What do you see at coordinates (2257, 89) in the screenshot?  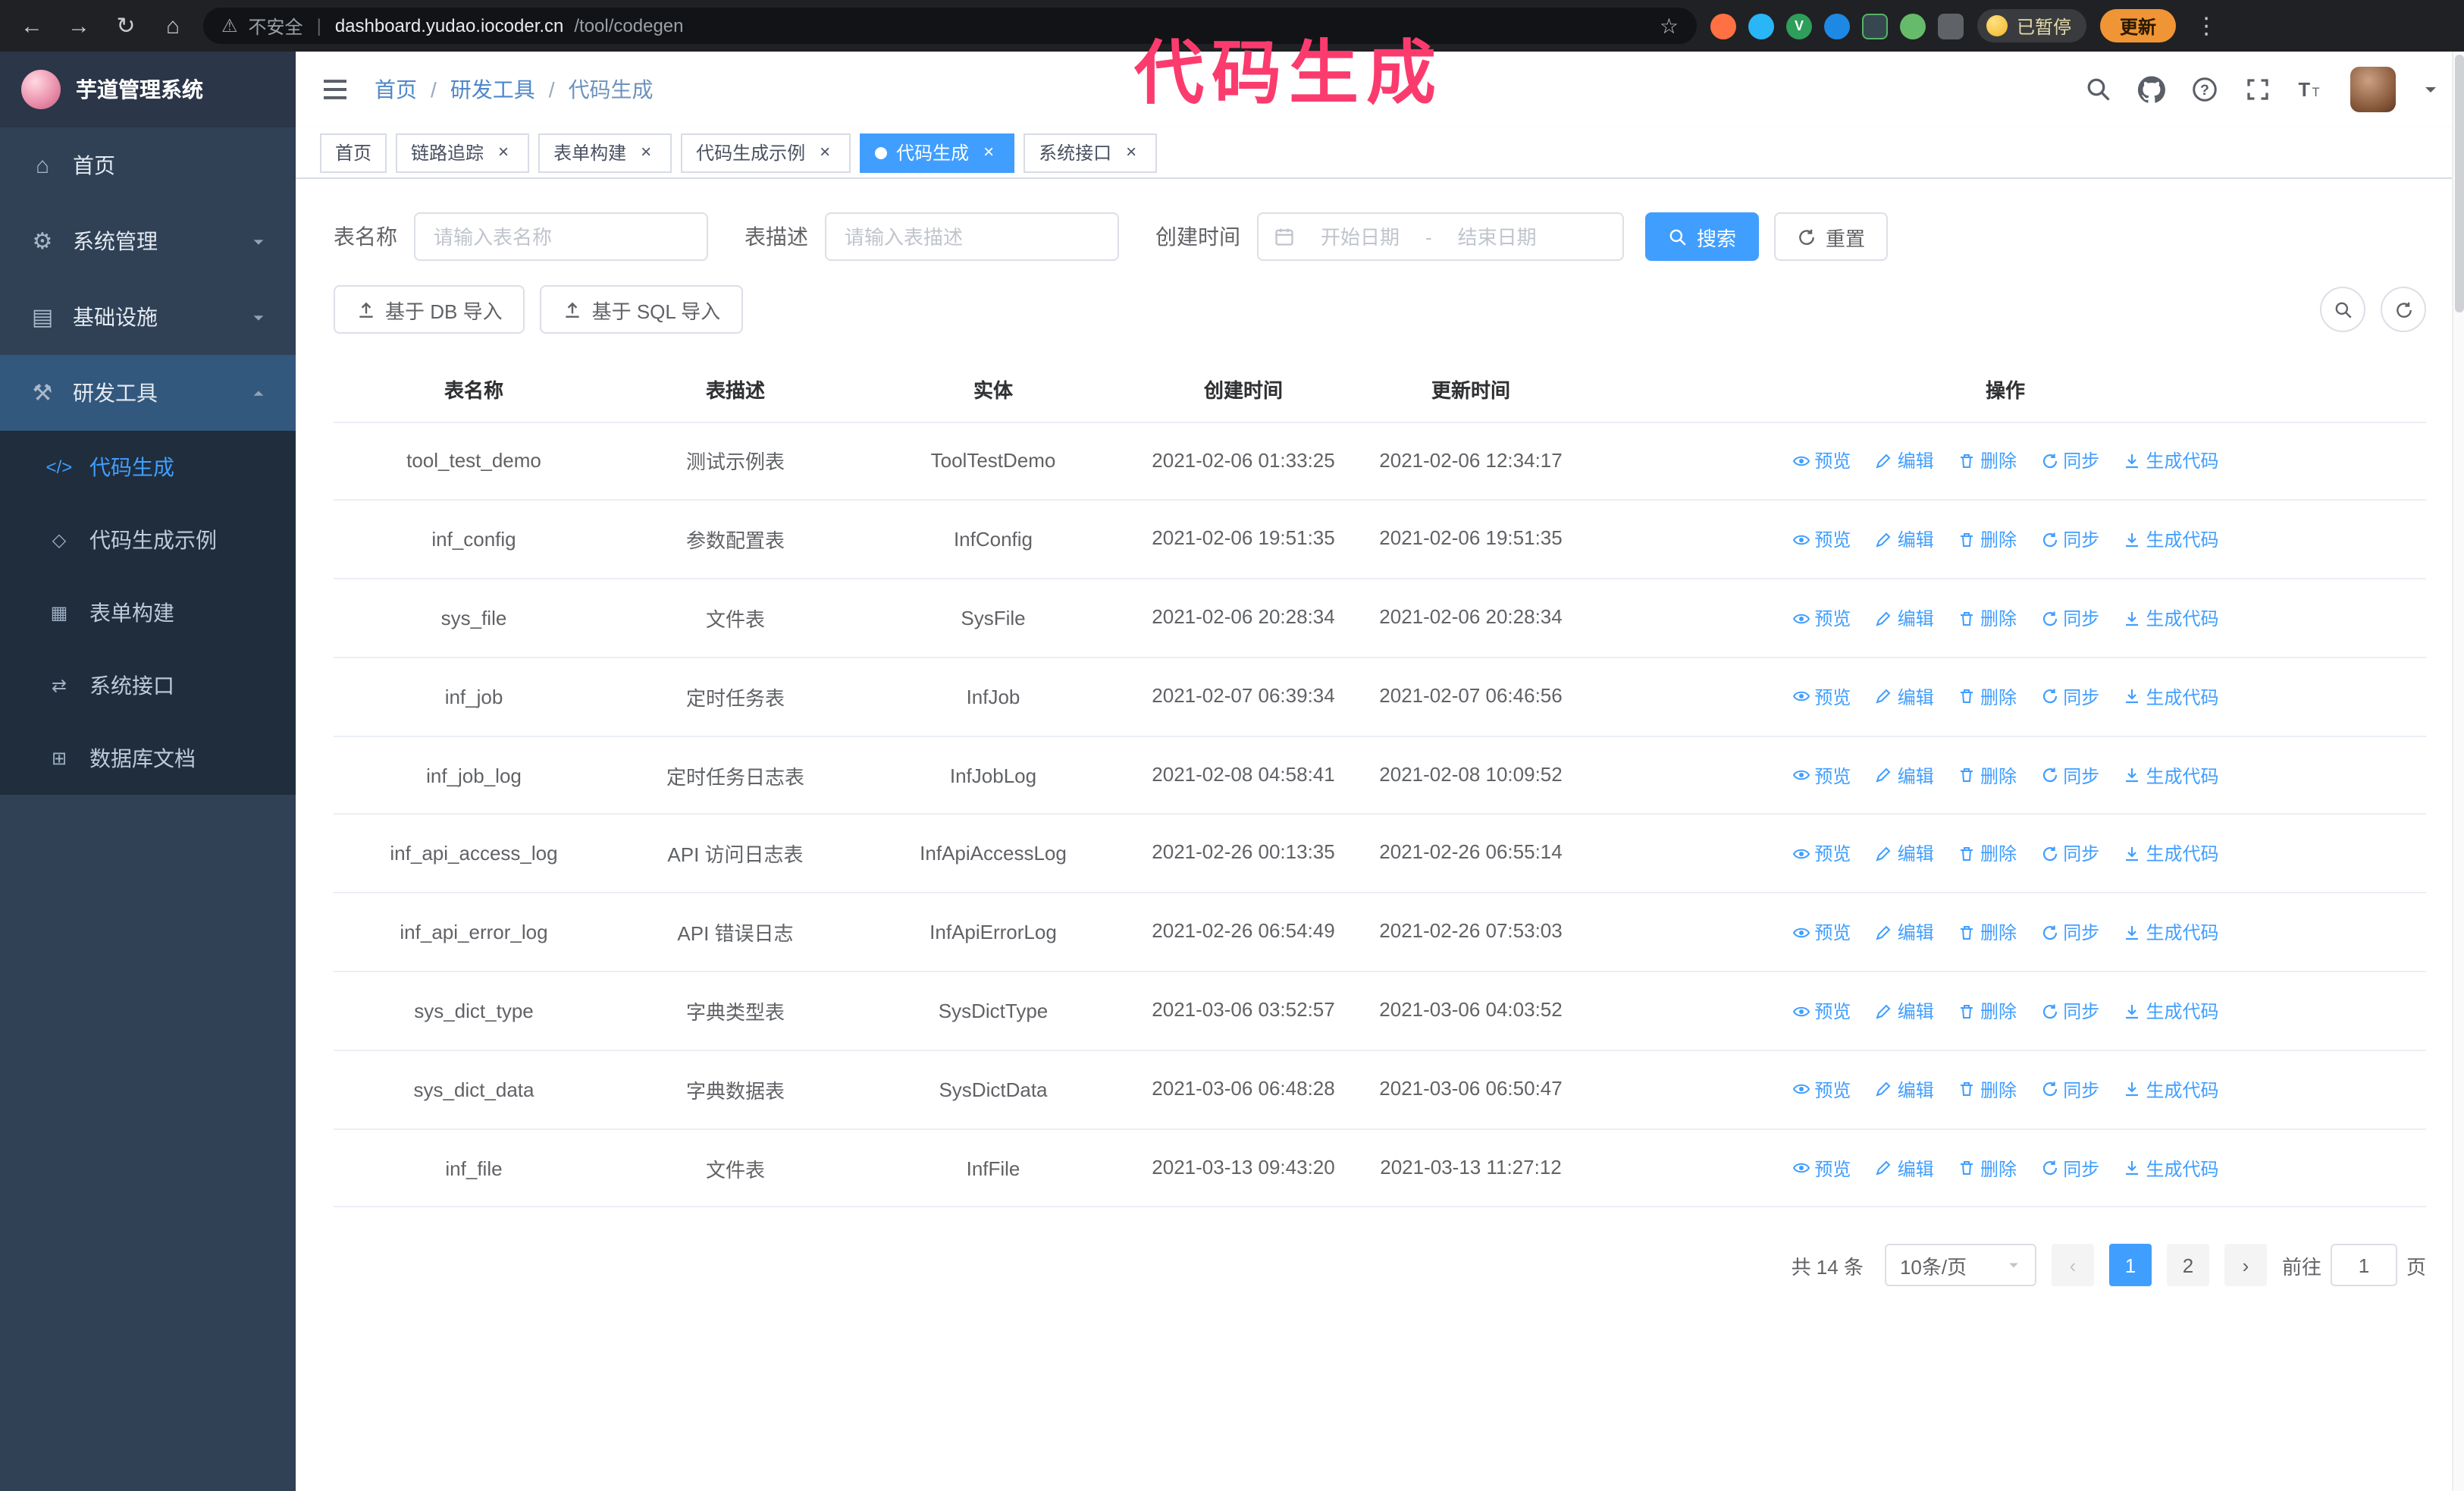 I see `fullscreen-icon` at bounding box center [2257, 89].